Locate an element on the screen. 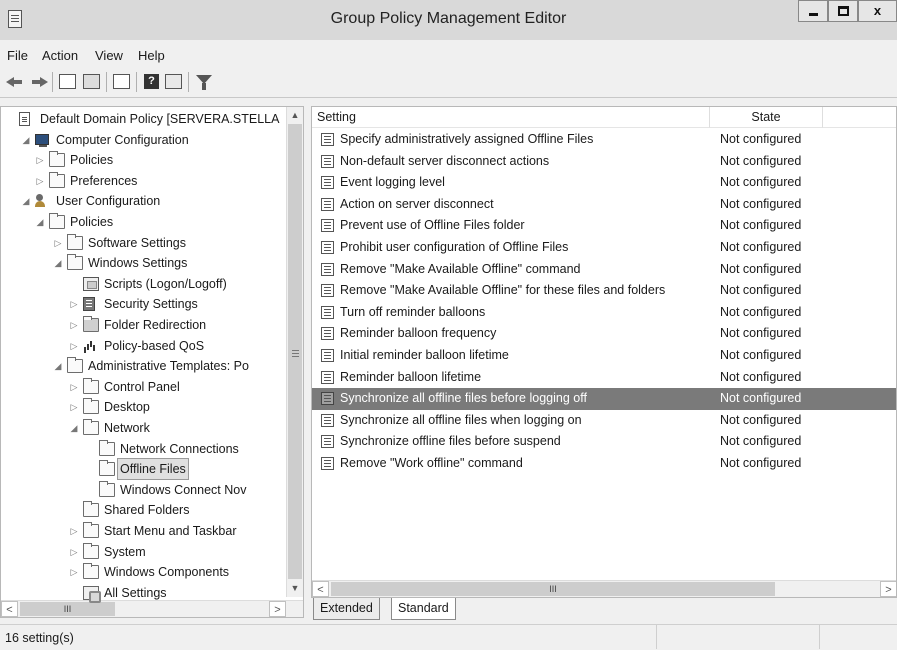  setting-row: Reminder balloon frequency Not configured is located at coordinates (604, 334).